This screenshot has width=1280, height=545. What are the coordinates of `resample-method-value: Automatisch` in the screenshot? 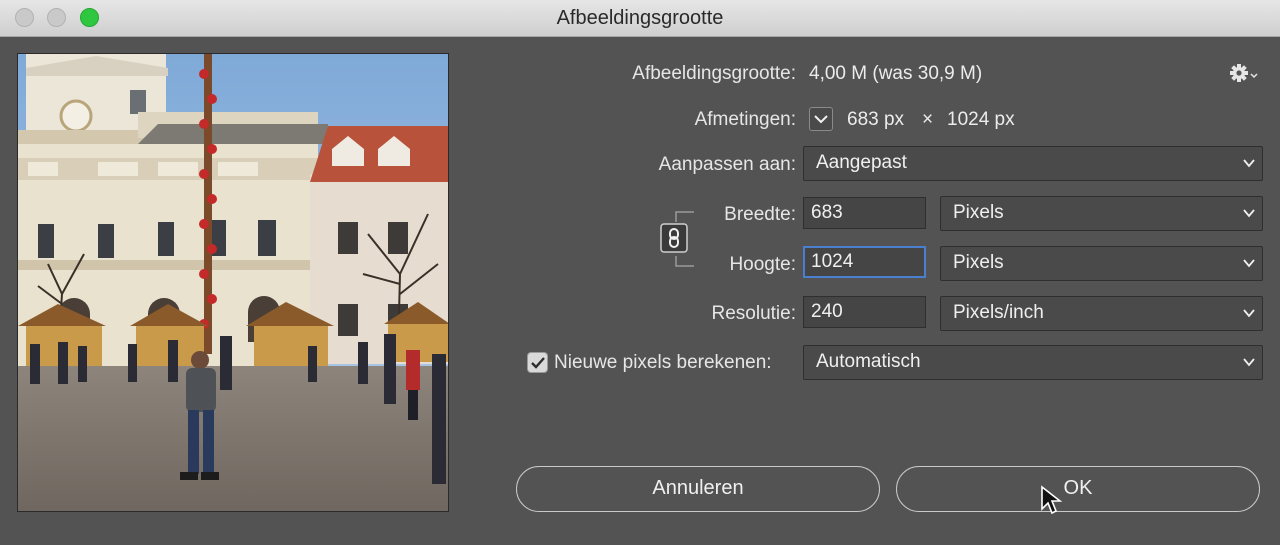 It's located at (868, 361).